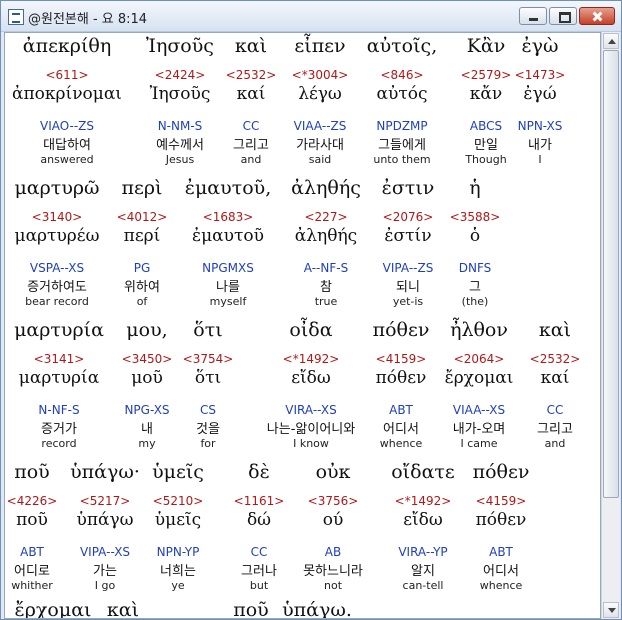 Image resolution: width=622 pixels, height=620 pixels. I want to click on word-kor: 나는-앎이어니와, so click(311, 429).